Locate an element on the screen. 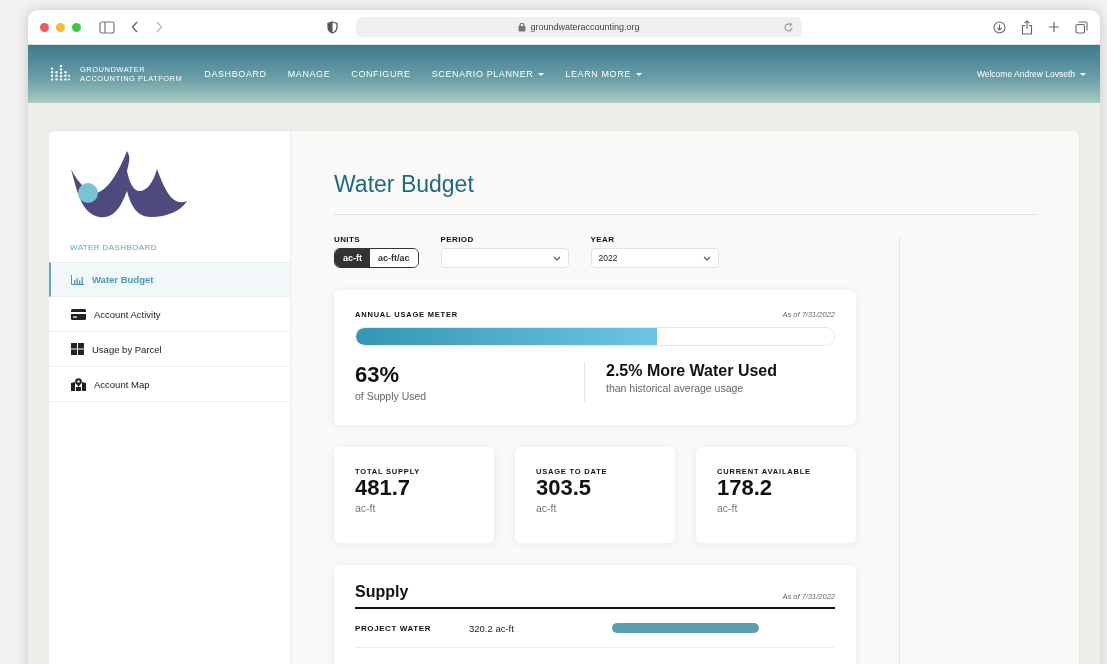 Image resolution: width=1107 pixels, height=664 pixels. bar-chart-icon is located at coordinates (77, 279).